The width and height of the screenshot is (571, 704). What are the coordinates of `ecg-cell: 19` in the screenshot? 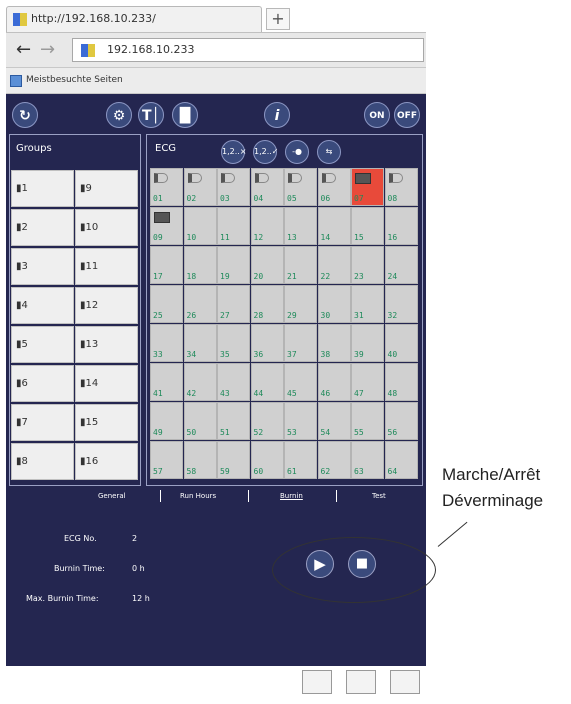 It's located at (233, 265).